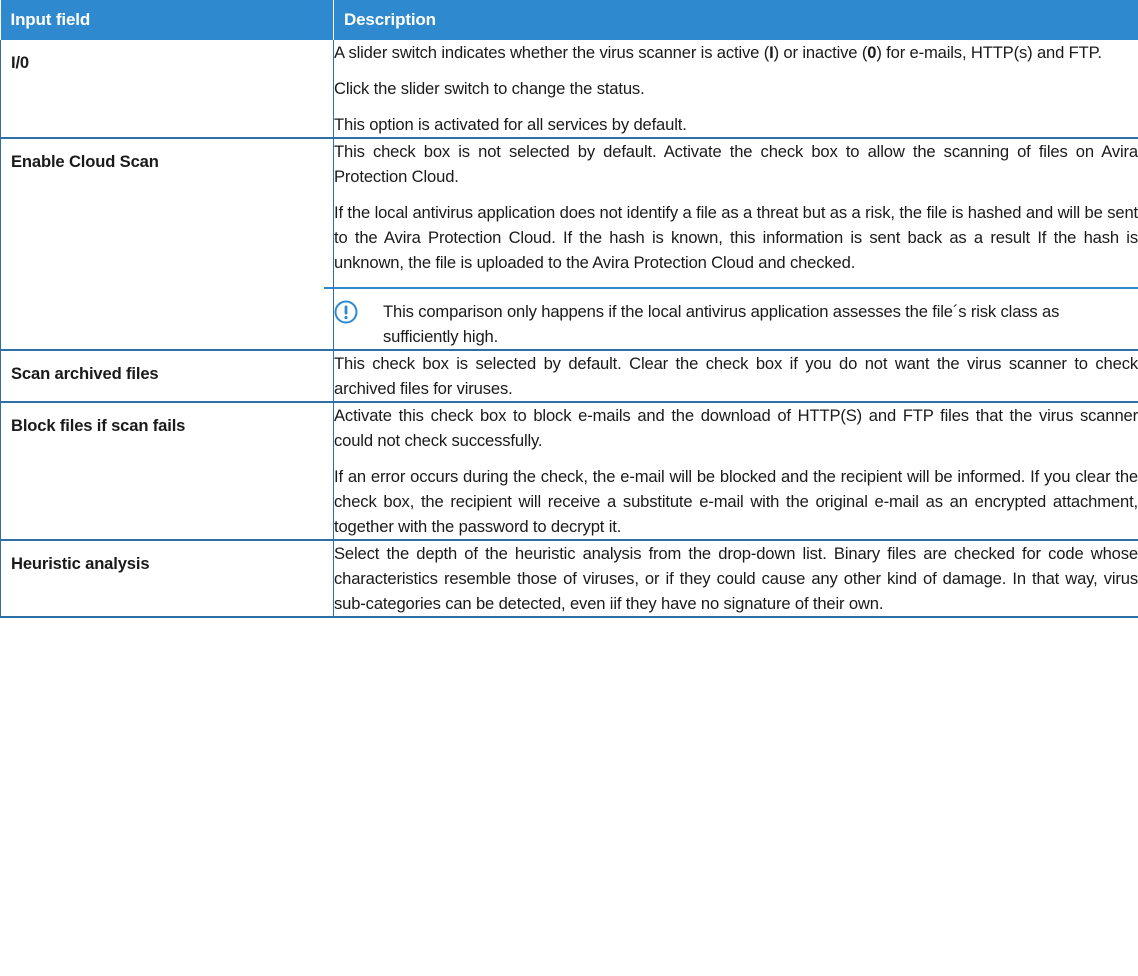 This screenshot has width=1138, height=976. I want to click on field-cell: Heuristic analysis, so click(167, 579).